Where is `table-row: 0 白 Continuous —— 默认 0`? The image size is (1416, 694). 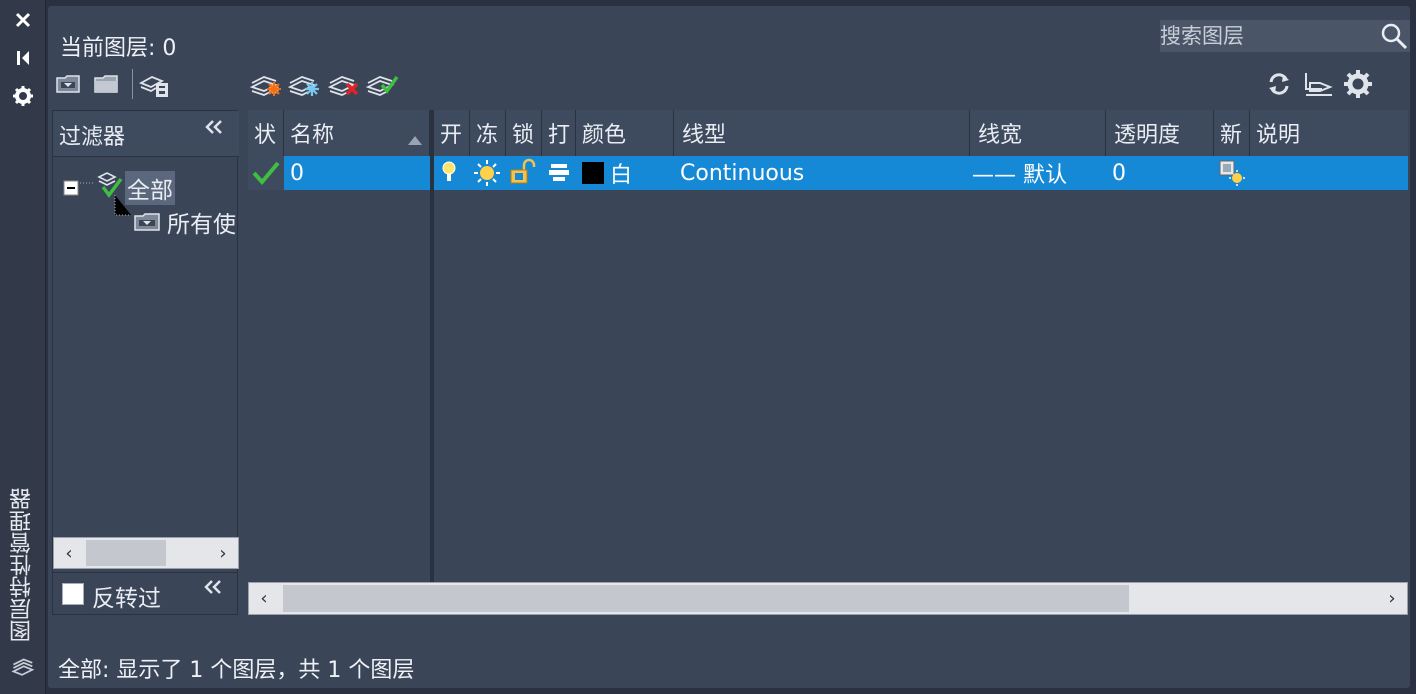
table-row: 0 白 Continuous —— 默认 0 is located at coordinates (828, 173).